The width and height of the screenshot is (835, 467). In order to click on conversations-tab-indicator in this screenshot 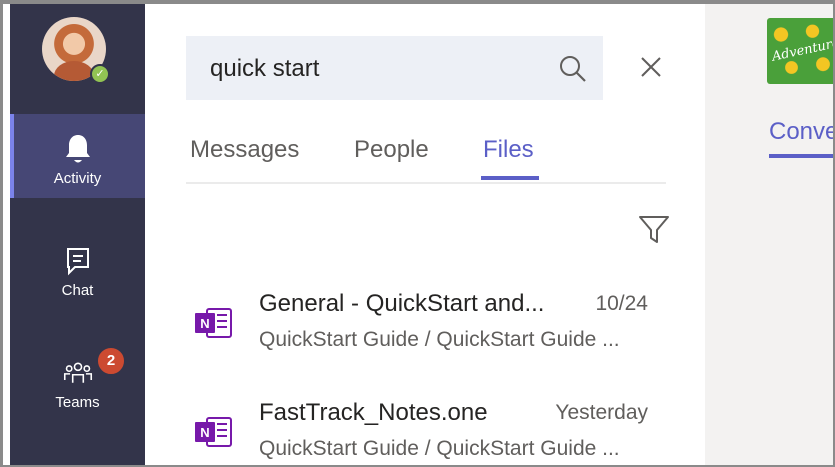, I will do `click(801, 156)`.